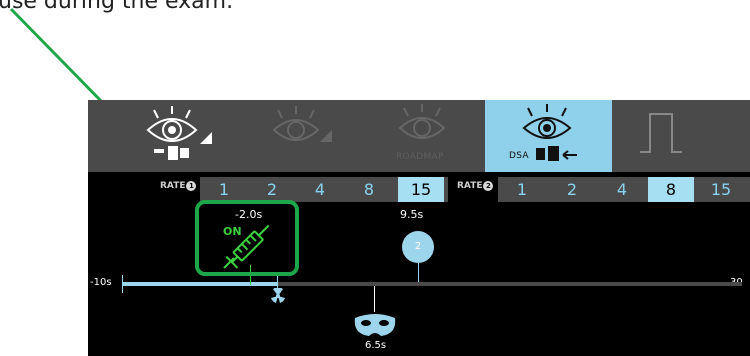 This screenshot has width=750, height=356. What do you see at coordinates (200, 284) in the screenshot?
I see `timeline-progress` at bounding box center [200, 284].